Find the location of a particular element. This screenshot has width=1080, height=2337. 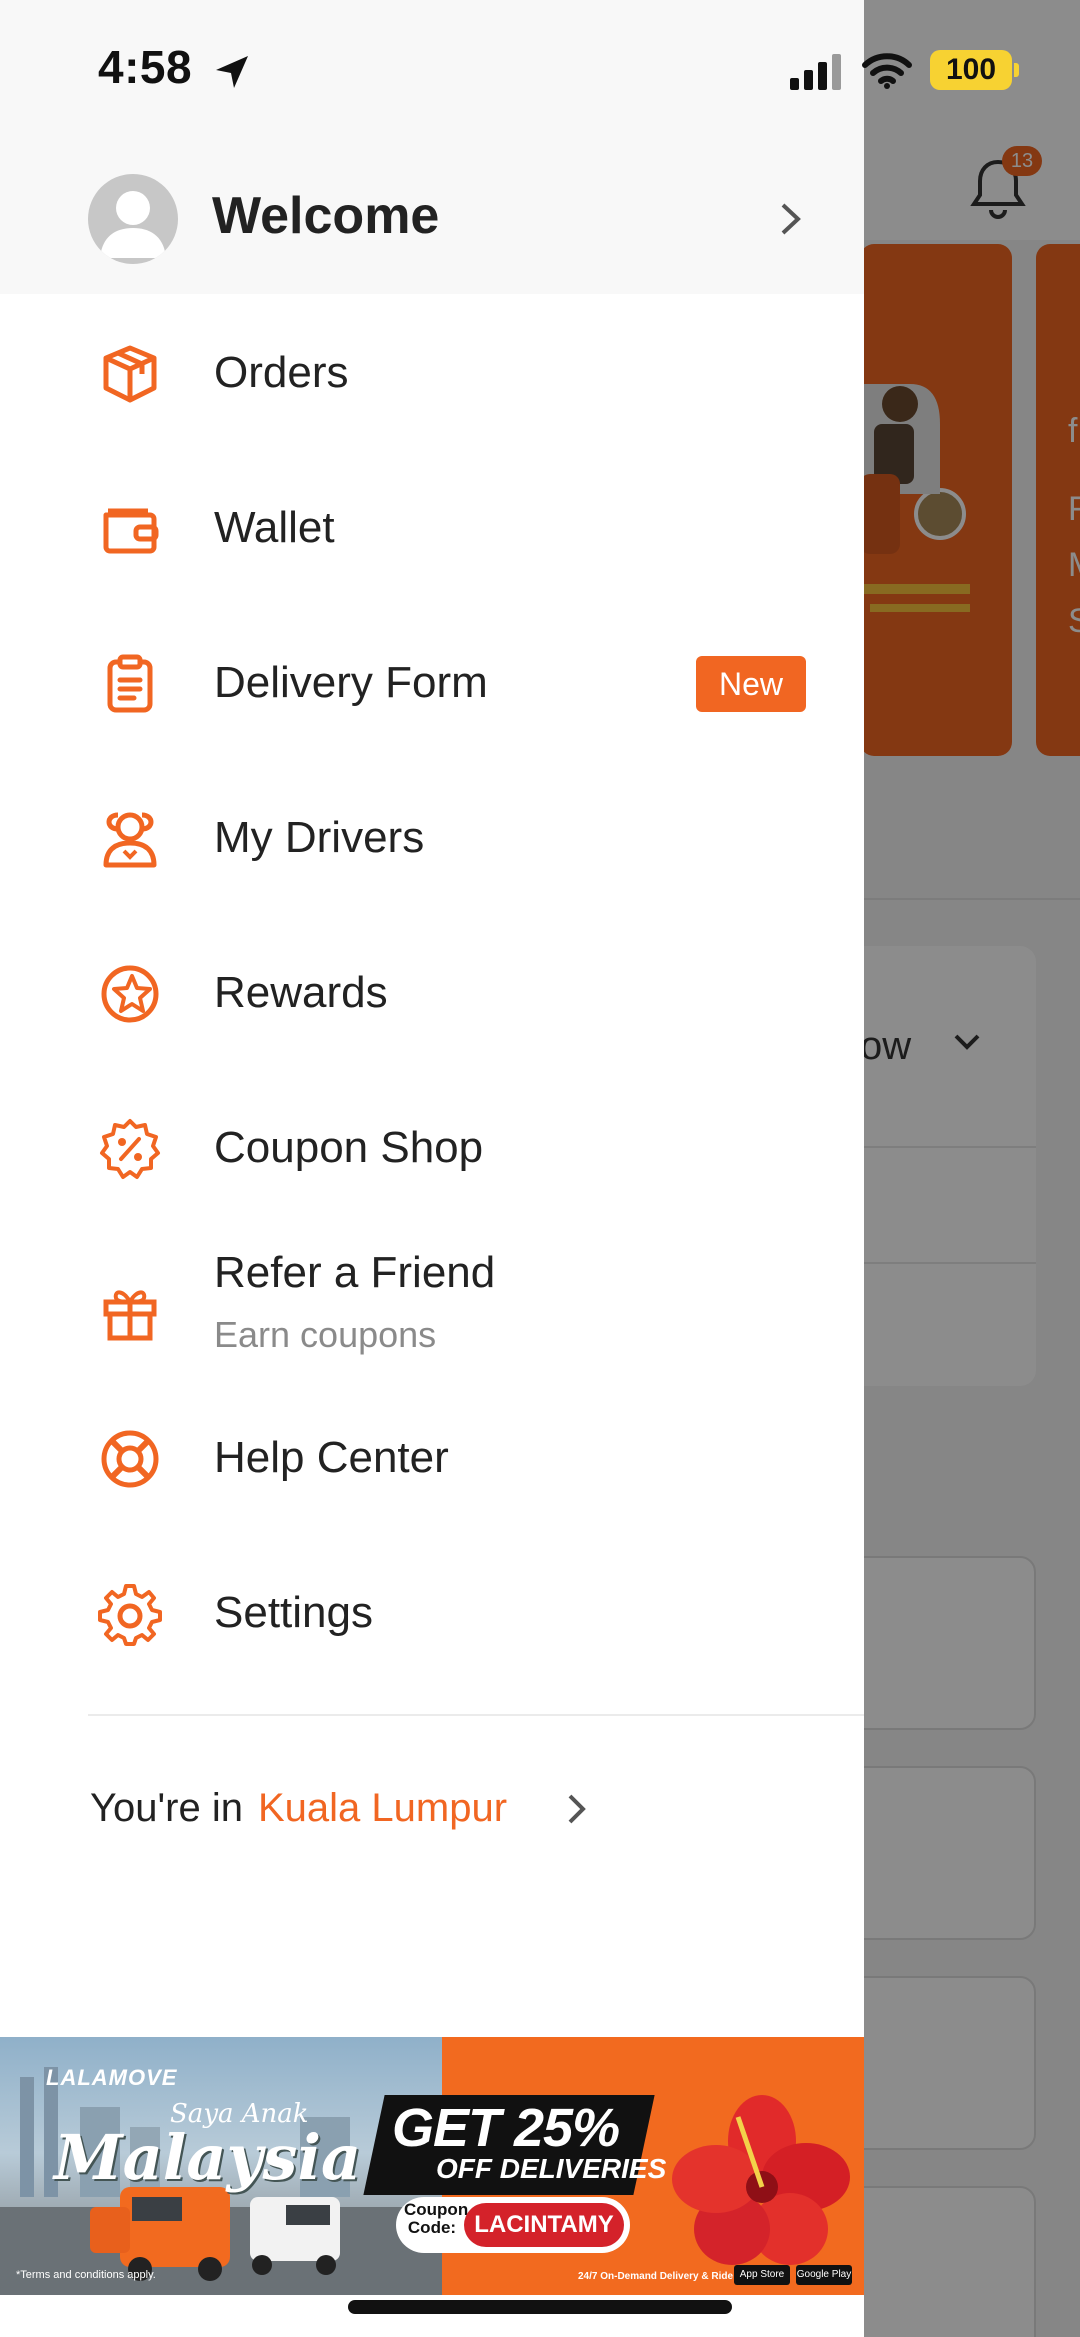

new-badge: New is located at coordinates (751, 684).